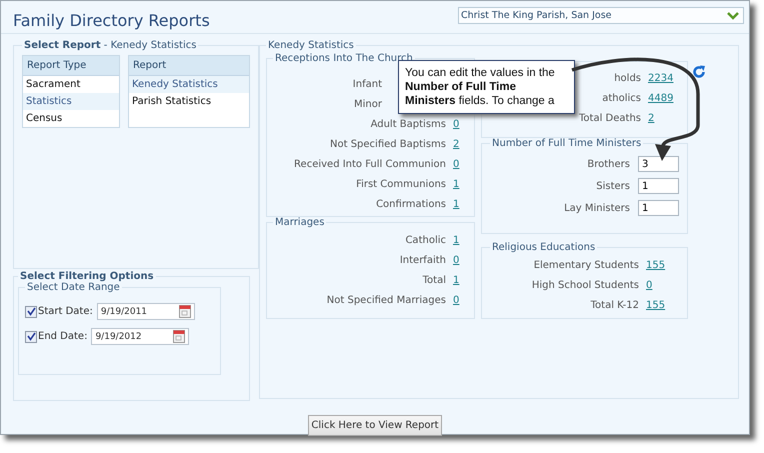 This screenshot has width=764, height=453. I want to click on list-header: Report Type, so click(71, 66).